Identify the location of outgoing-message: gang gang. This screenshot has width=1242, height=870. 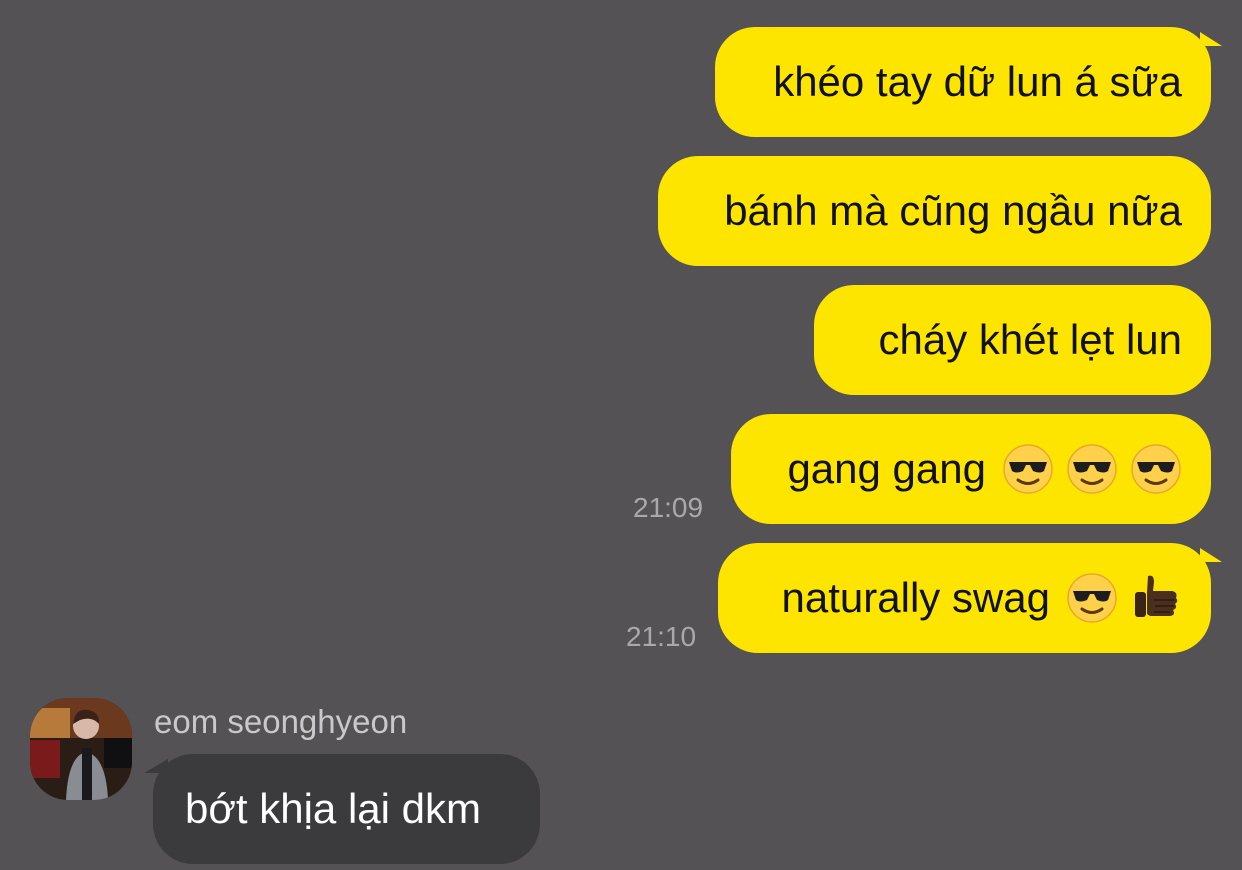
(971, 469).